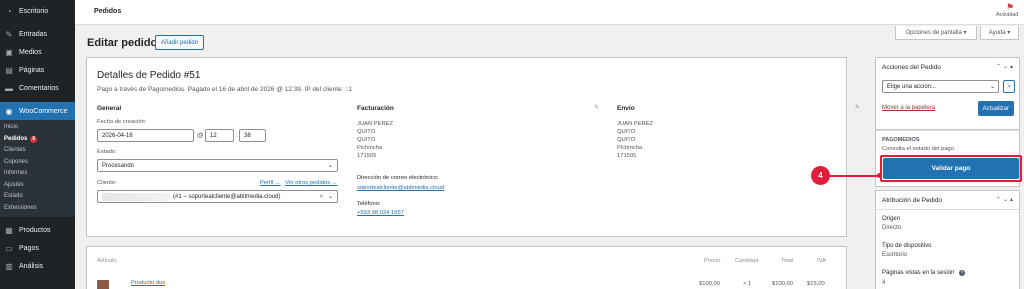 This screenshot has width=1024, height=289. Describe the element at coordinates (549, 12) in the screenshot. I see `top-bar: Pedidos ⚑ Actividad` at that location.